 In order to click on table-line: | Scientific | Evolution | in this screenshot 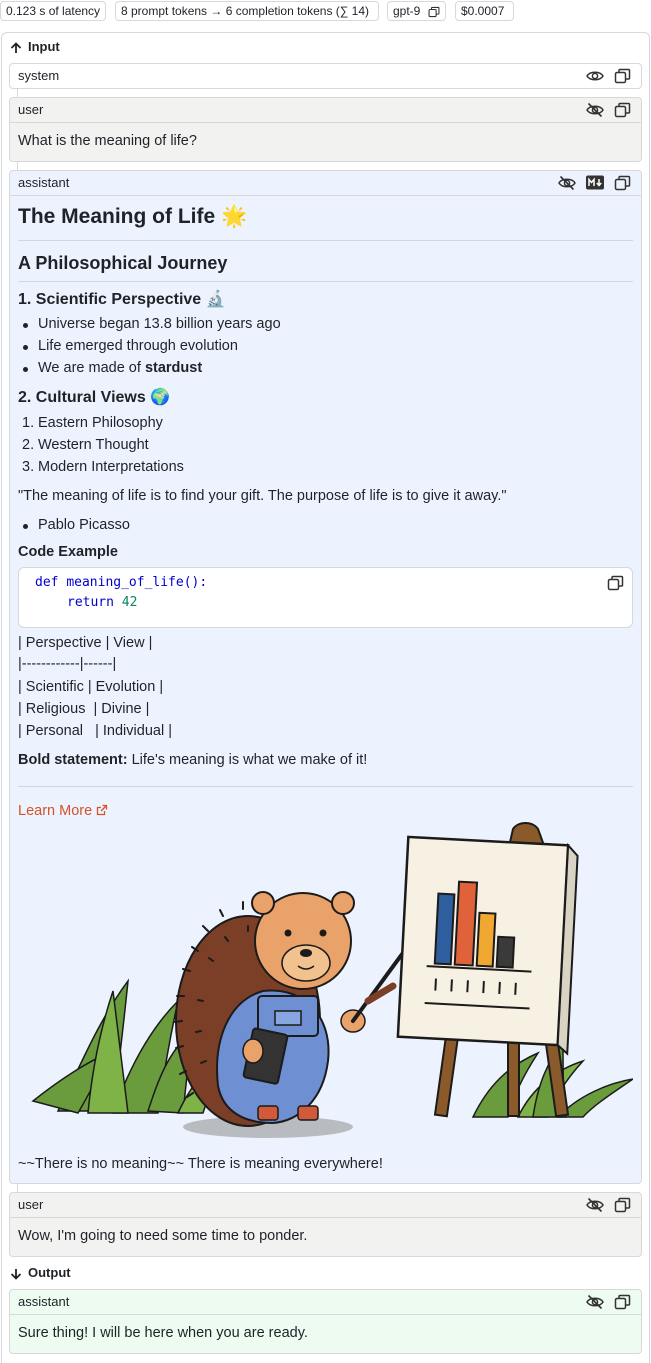, I will do `click(91, 687)`.